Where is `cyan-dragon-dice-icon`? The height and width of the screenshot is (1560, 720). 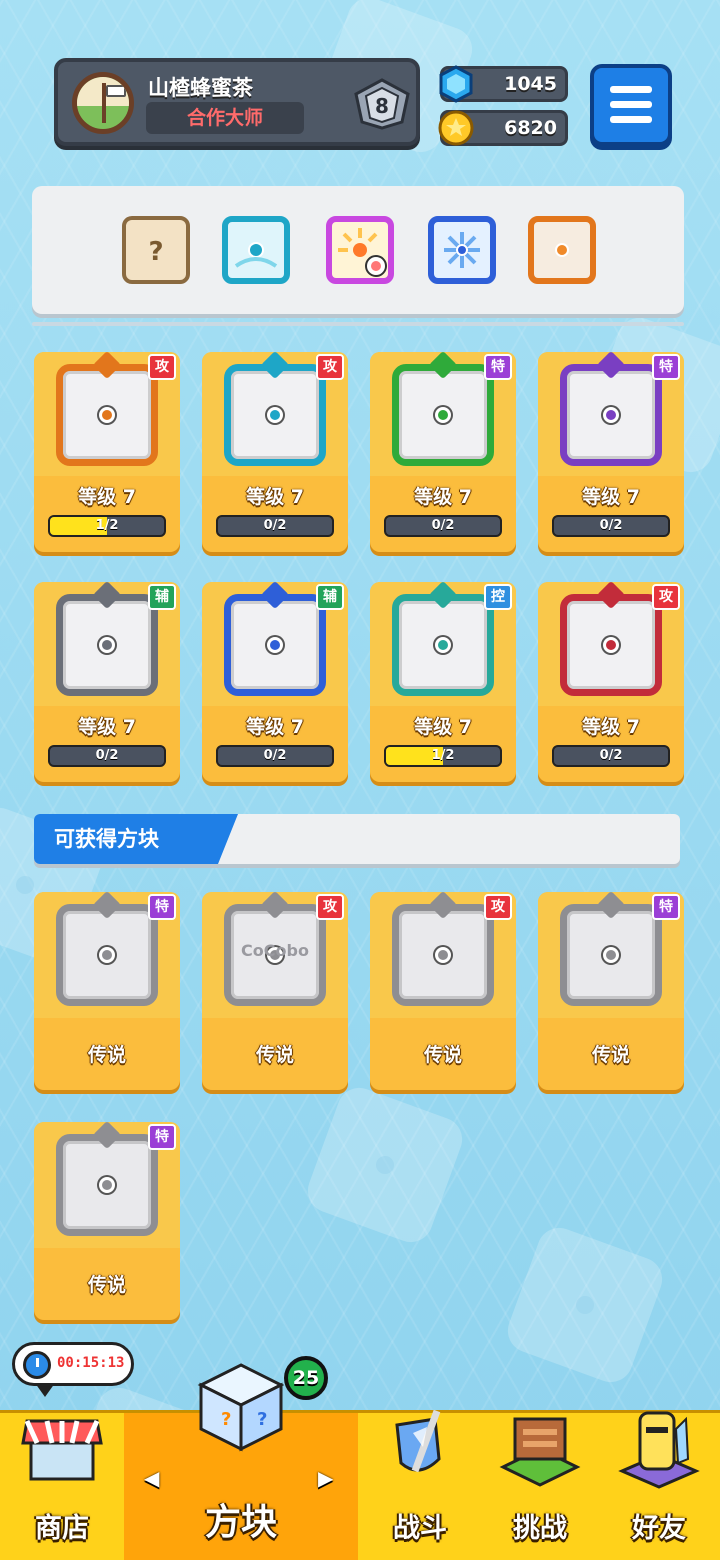 cyan-dragon-dice-icon is located at coordinates (256, 250).